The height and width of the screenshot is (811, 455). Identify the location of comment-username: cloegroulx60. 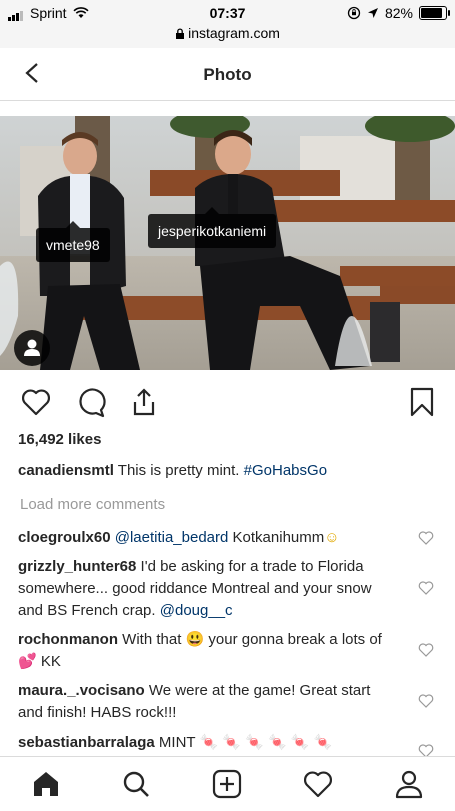
(64, 537).